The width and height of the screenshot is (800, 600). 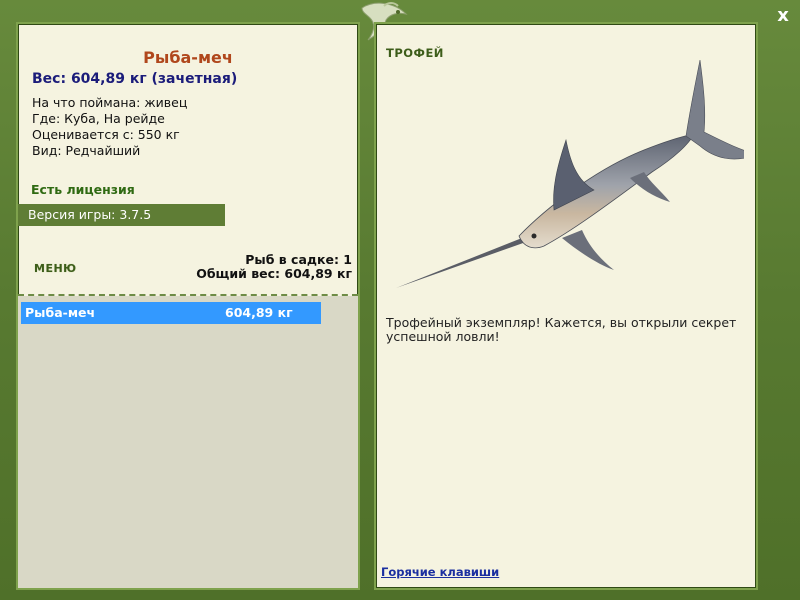 What do you see at coordinates (55, 268) in the screenshot?
I see `menu-button: МЕНЮ` at bounding box center [55, 268].